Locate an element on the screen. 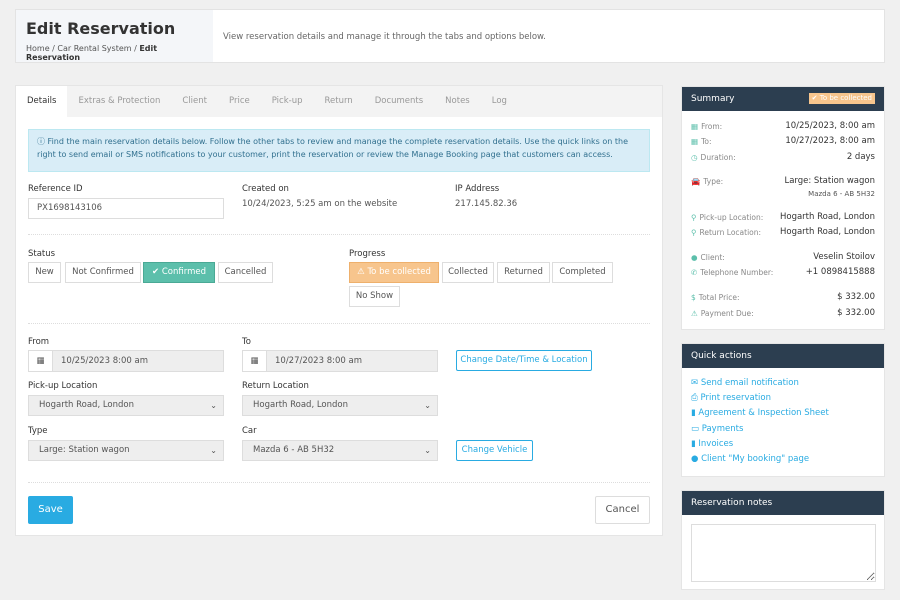 This screenshot has height=600, width=900. breadcrumb-home: Home is located at coordinates (38, 48).